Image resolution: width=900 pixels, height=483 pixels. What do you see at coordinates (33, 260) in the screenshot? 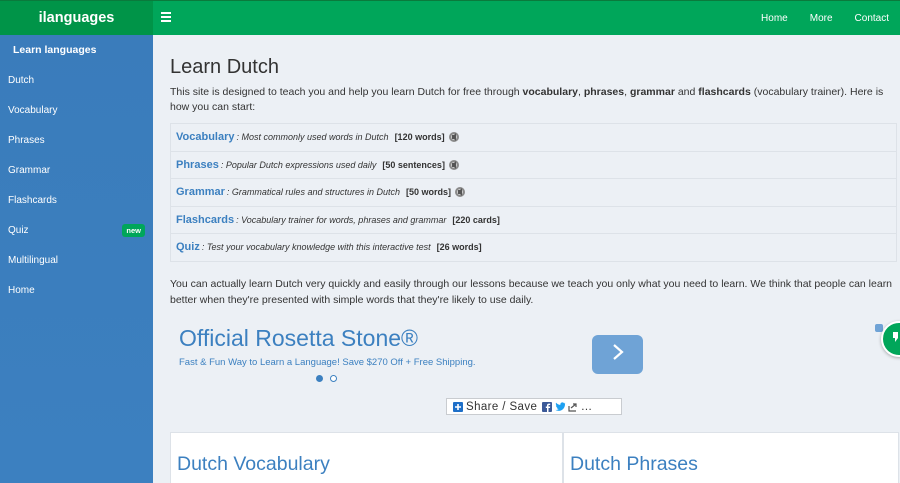
I see `sidebar-item-label: Multilingual` at bounding box center [33, 260].